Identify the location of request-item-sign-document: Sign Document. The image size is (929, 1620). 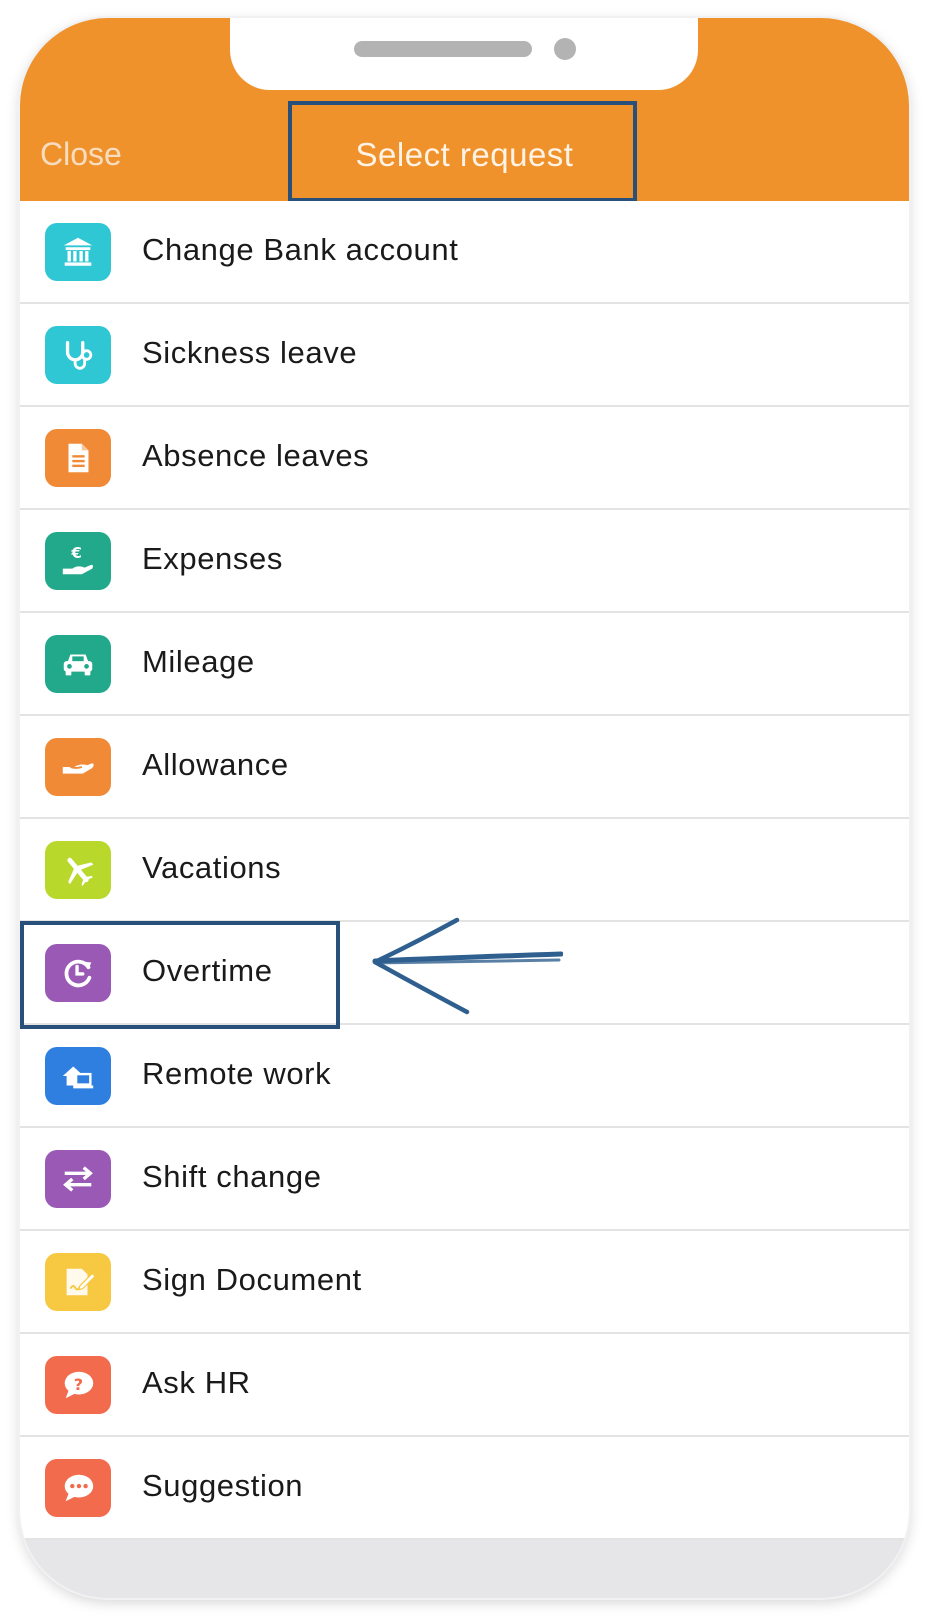
(464, 1282).